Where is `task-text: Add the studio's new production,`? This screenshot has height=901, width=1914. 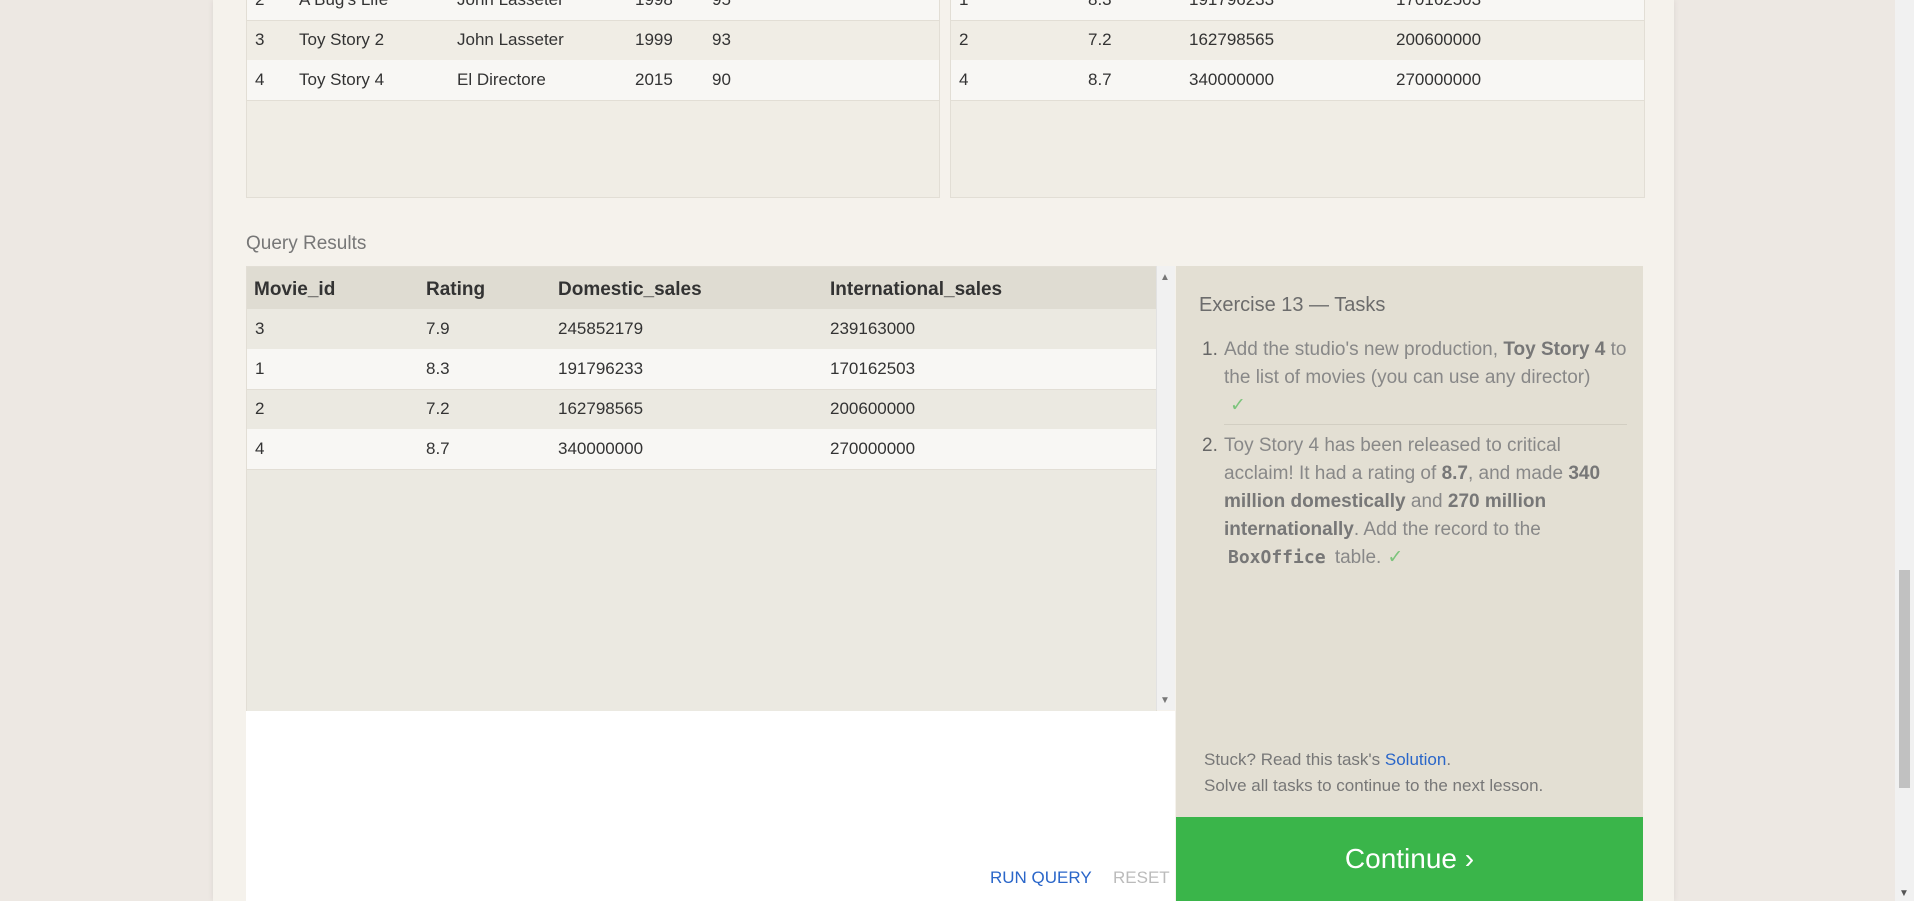 task-text: Add the studio's new production, is located at coordinates (1364, 349).